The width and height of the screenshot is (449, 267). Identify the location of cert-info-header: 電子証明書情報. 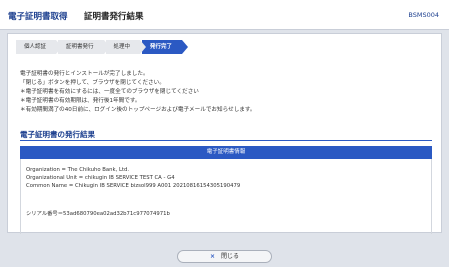
(226, 152).